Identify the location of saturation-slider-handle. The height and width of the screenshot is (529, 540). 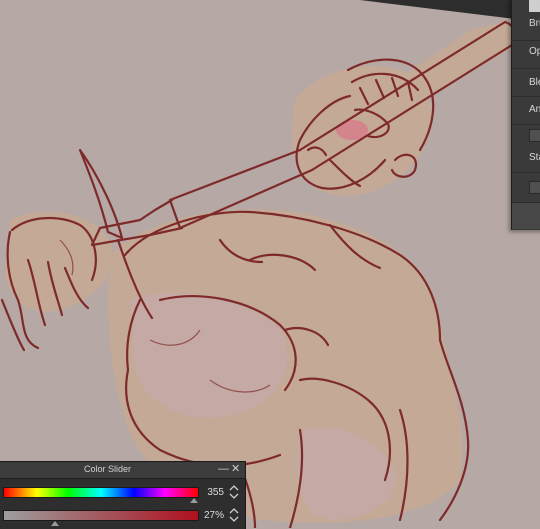
(55, 523).